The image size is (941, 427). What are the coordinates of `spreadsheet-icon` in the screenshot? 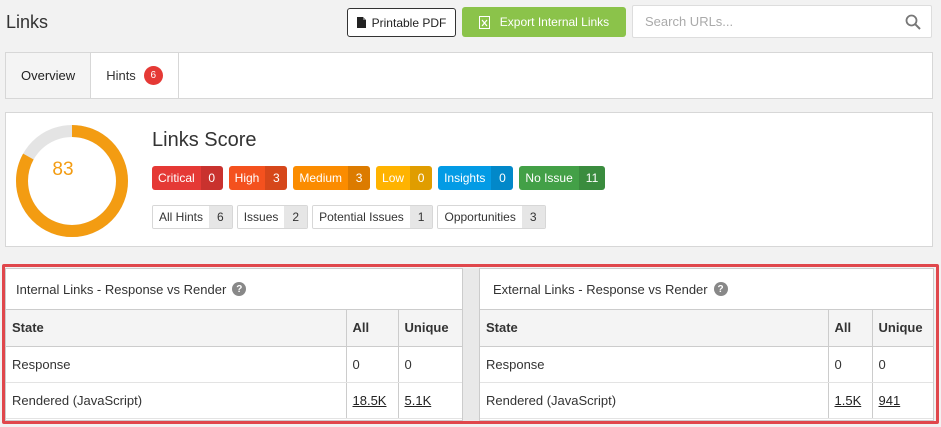 It's located at (484, 22).